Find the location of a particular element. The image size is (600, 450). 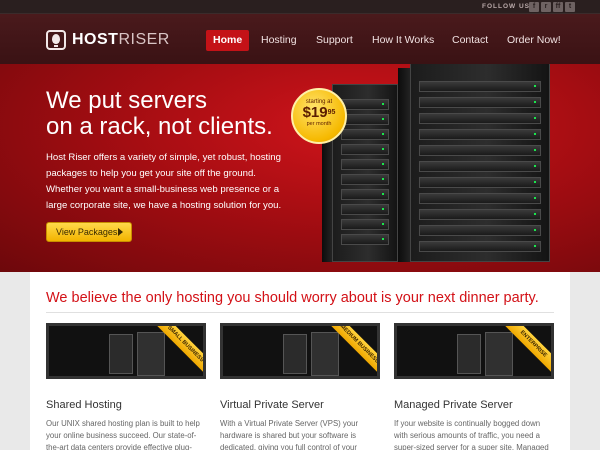

rss-icon: r is located at coordinates (546, 7).